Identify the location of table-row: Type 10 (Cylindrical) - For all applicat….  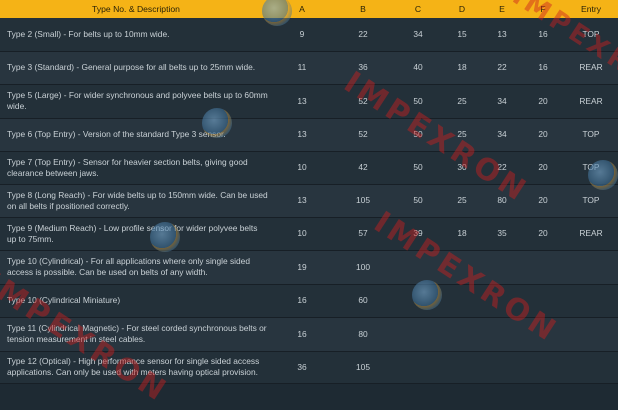
(309, 267).